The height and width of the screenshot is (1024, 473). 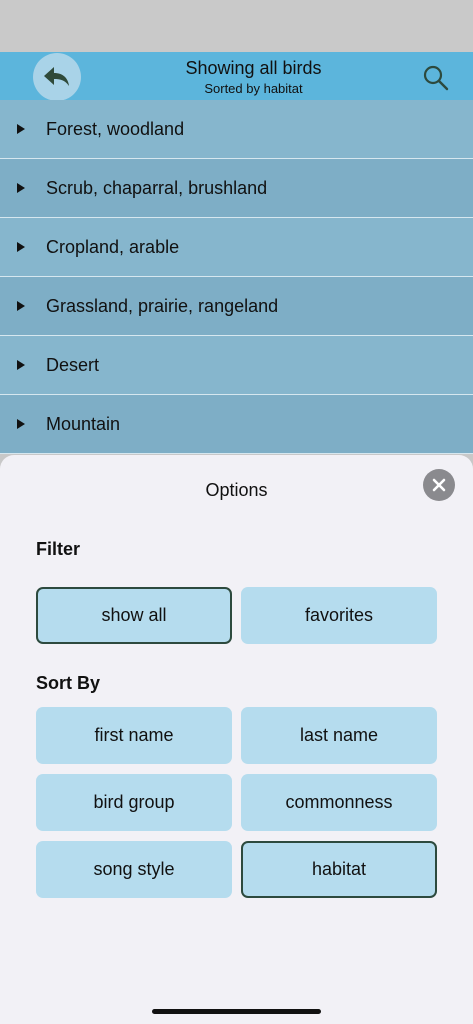 I want to click on filter-label: Filter, so click(x=58, y=549).